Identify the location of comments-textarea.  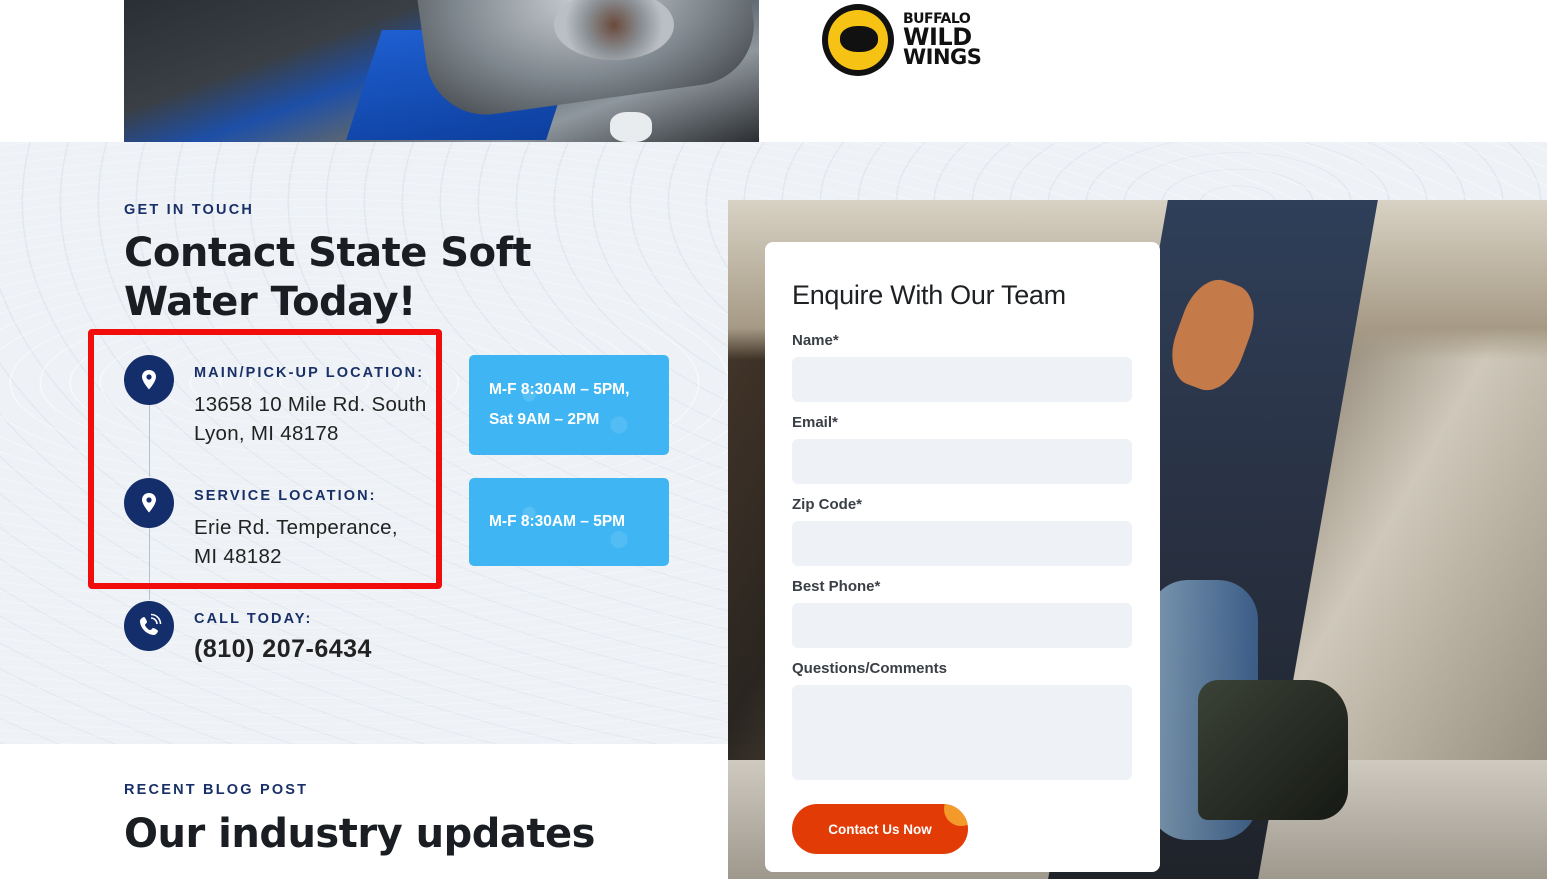
(962, 732).